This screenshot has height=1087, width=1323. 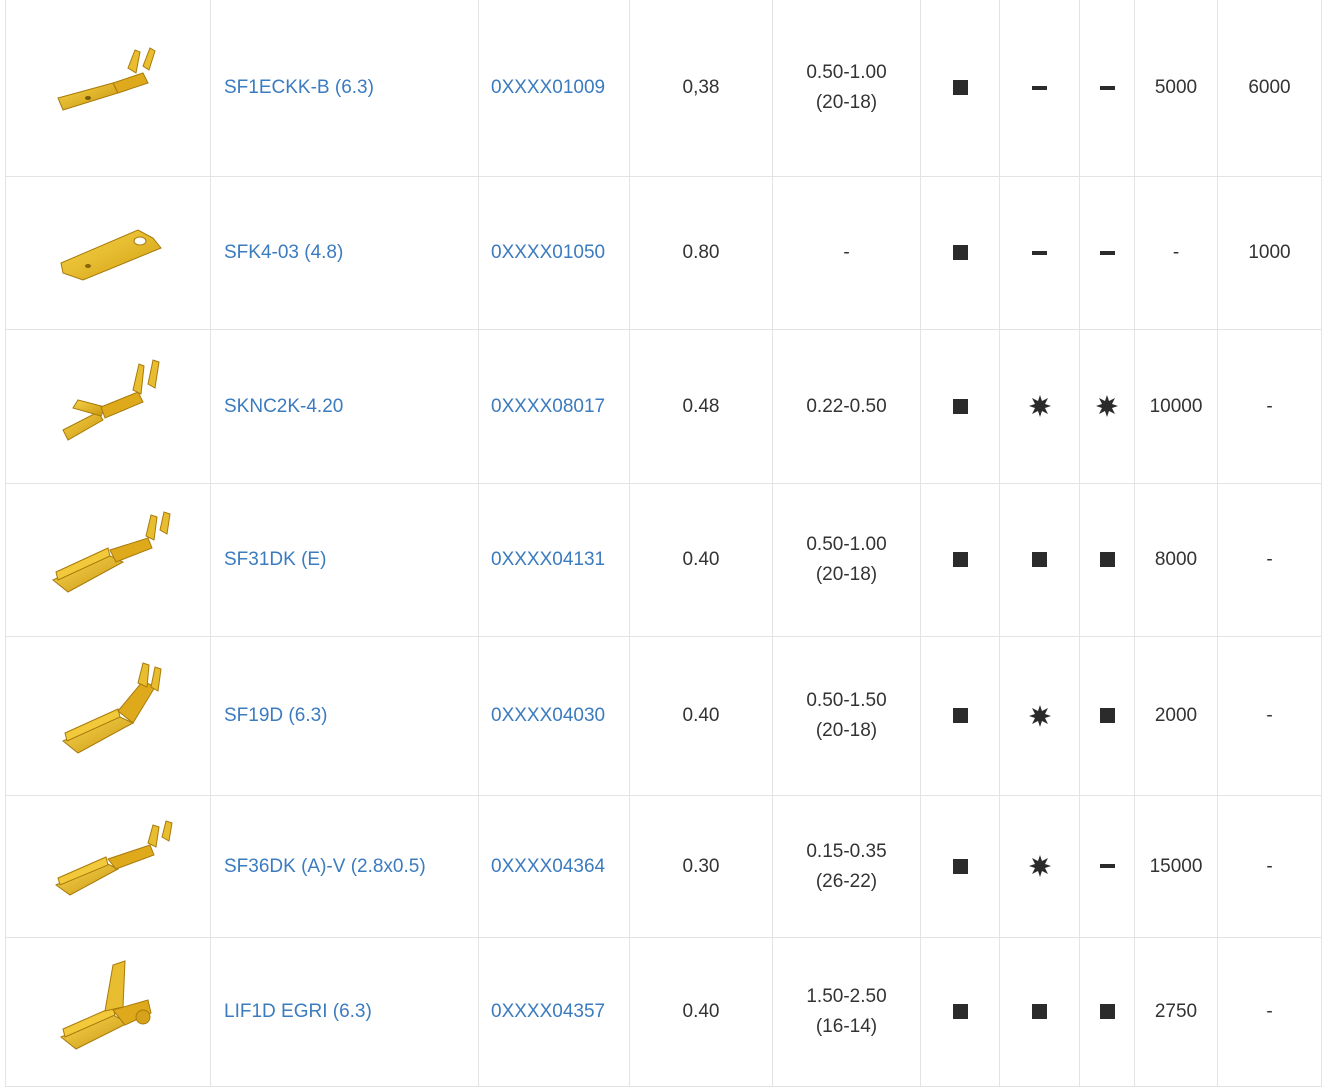 What do you see at coordinates (548, 866) in the screenshot?
I see `product-code-link: 0XXXX04364` at bounding box center [548, 866].